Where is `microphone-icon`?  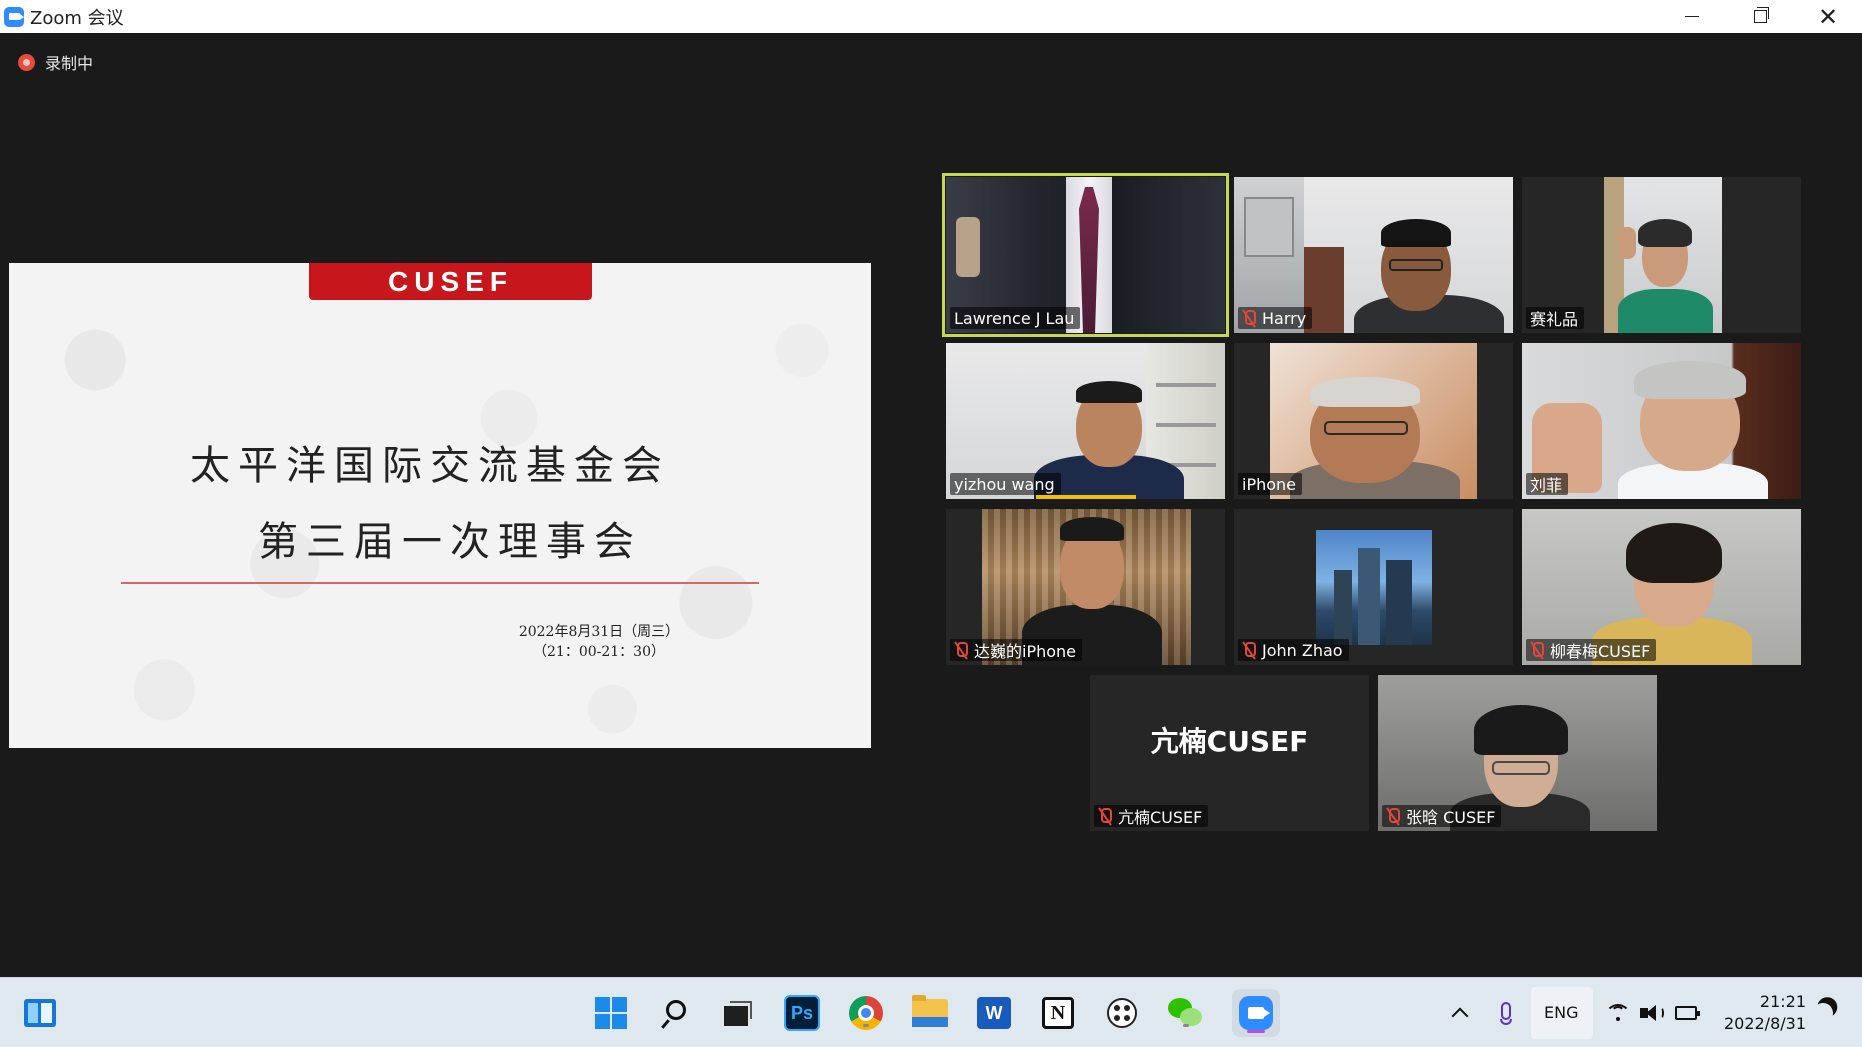 microphone-icon is located at coordinates (1506, 1013).